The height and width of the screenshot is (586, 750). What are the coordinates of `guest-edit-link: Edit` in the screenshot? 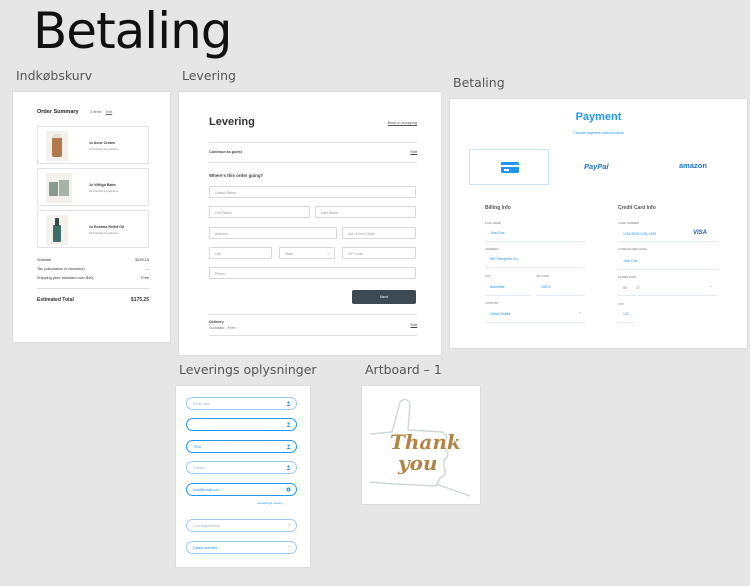 It's located at (413, 152).